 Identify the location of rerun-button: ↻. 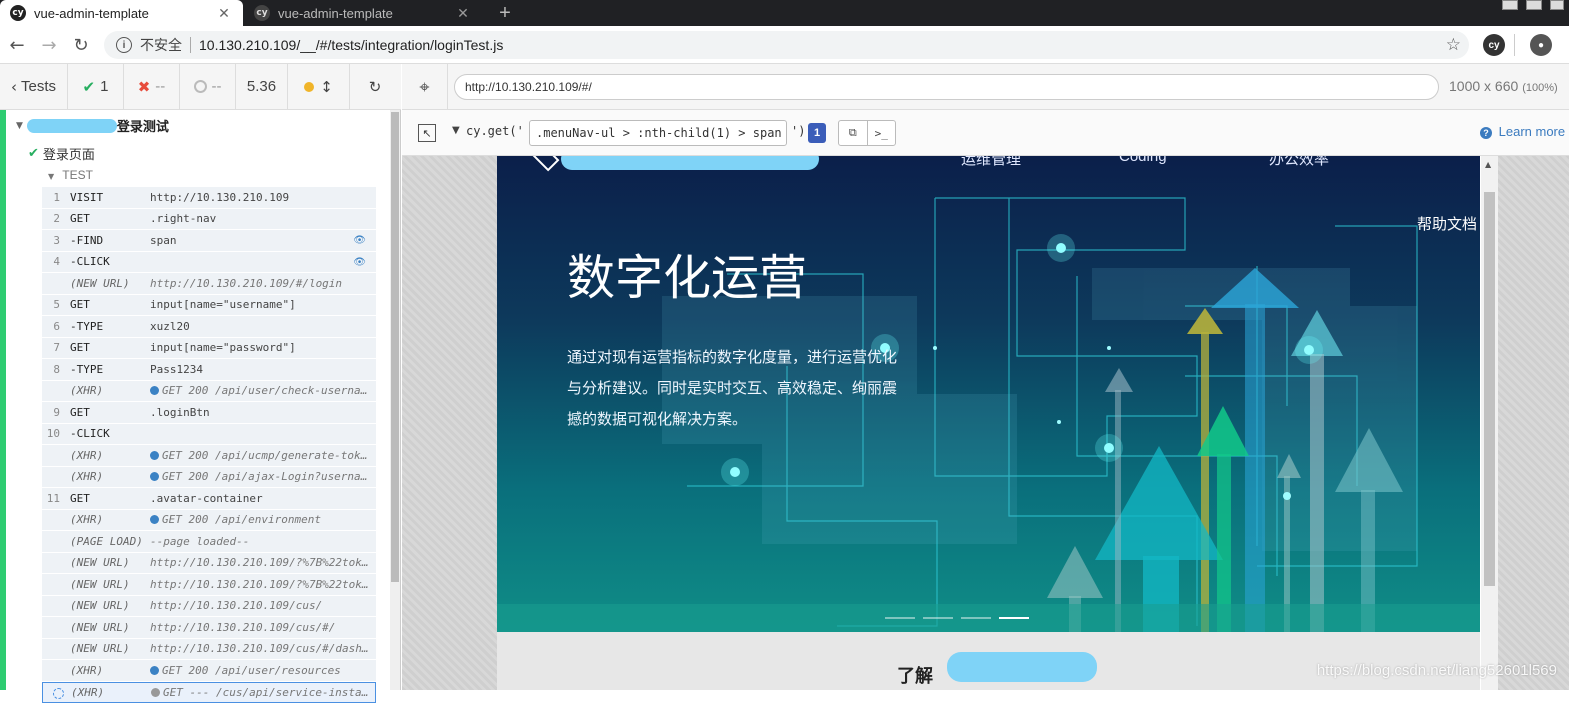
(375, 87).